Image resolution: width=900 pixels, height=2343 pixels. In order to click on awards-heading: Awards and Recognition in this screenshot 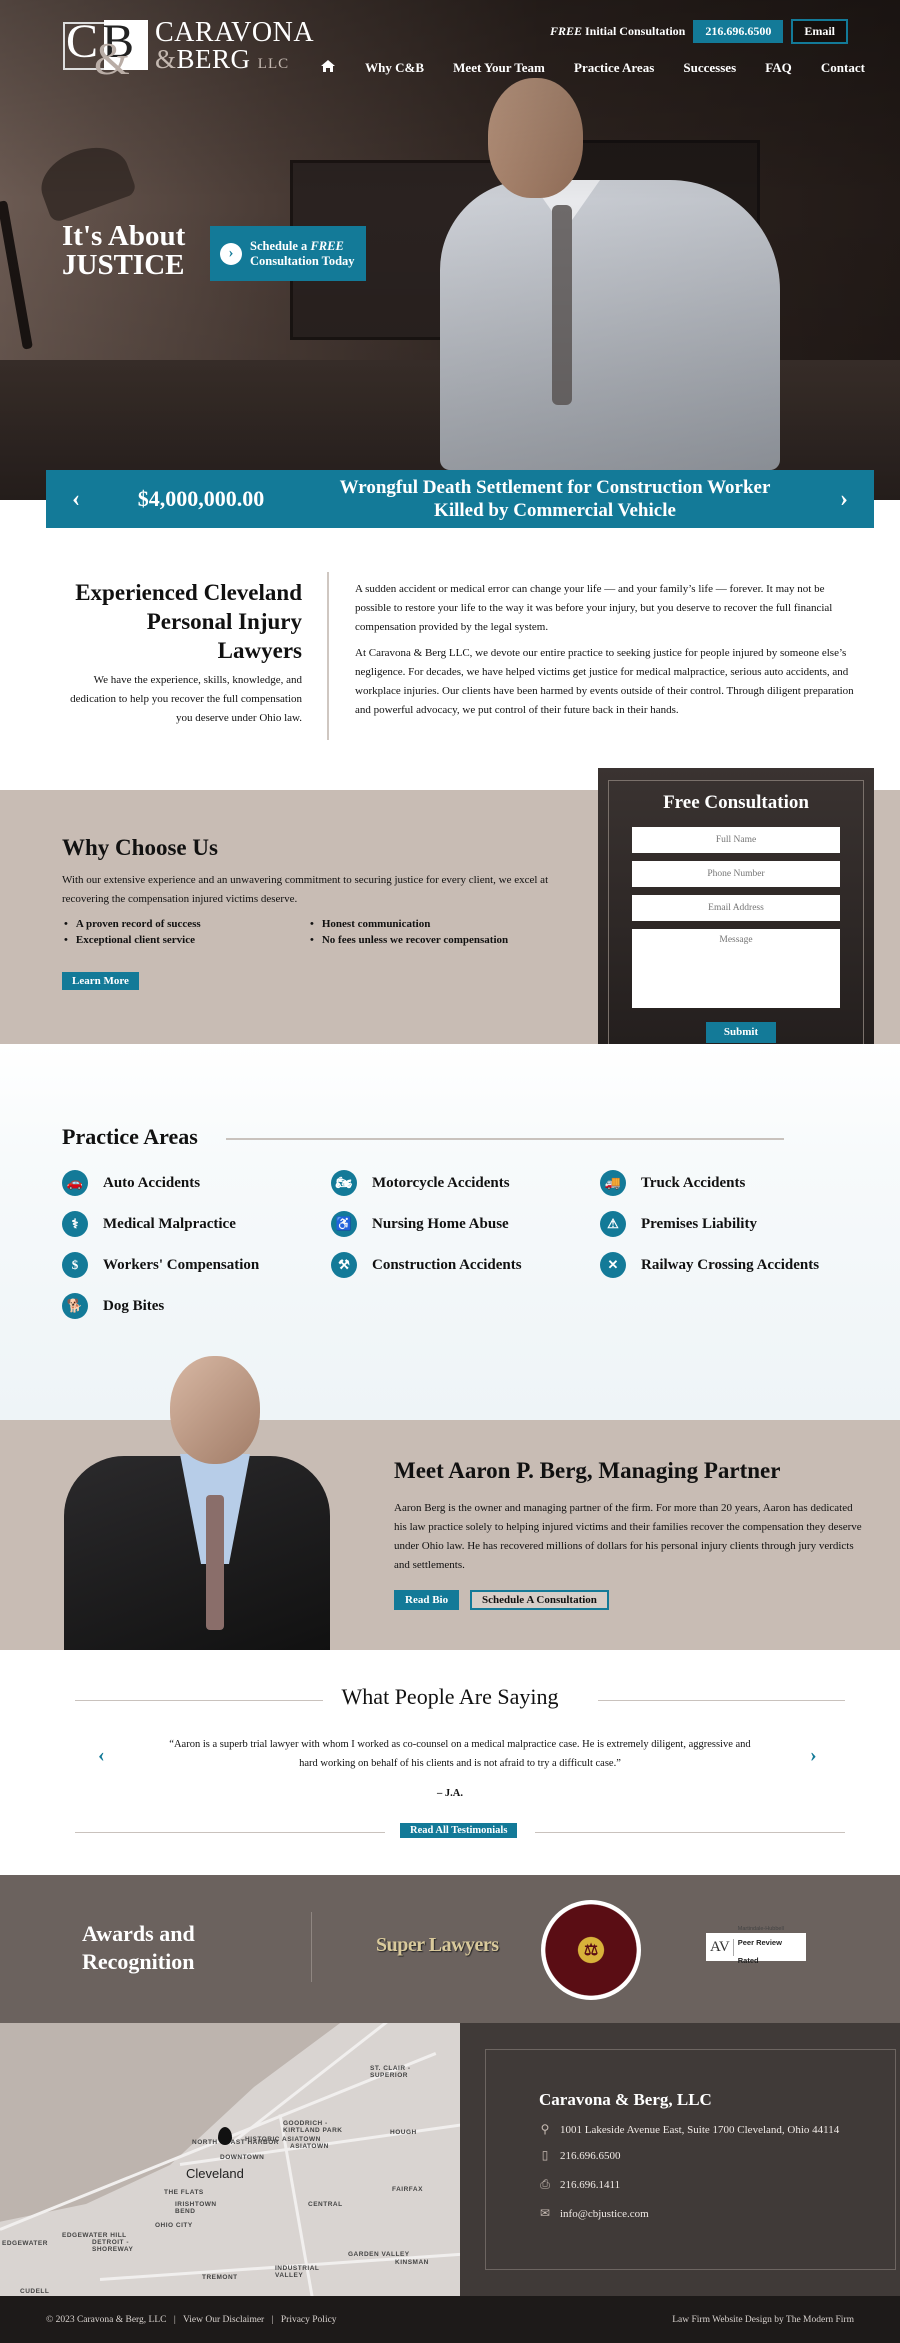, I will do `click(138, 1948)`.